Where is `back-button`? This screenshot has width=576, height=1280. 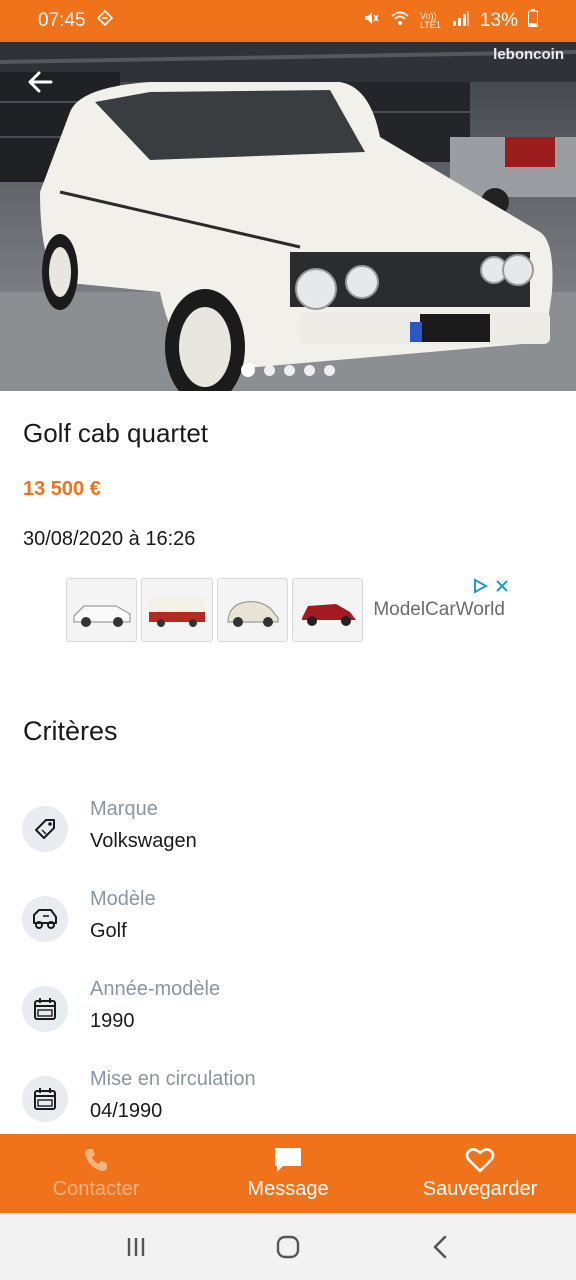
back-button is located at coordinates (40, 82).